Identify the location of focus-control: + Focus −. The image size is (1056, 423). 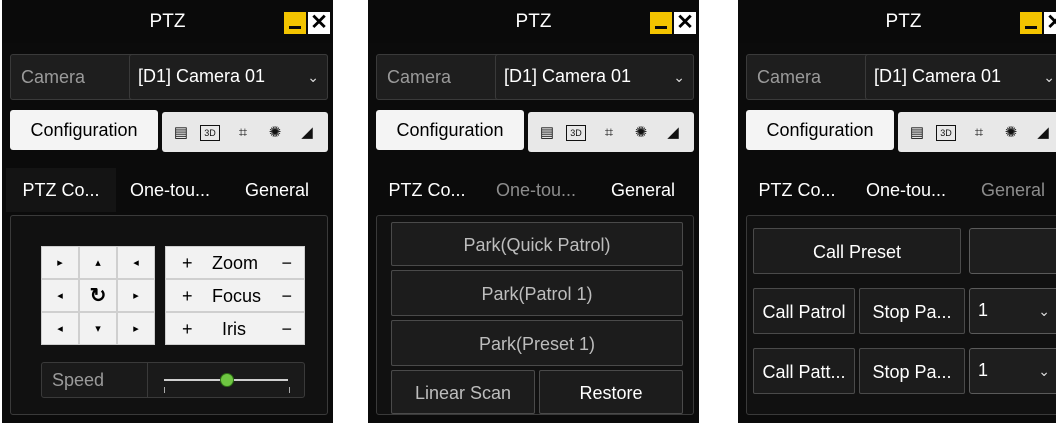
(235, 295).